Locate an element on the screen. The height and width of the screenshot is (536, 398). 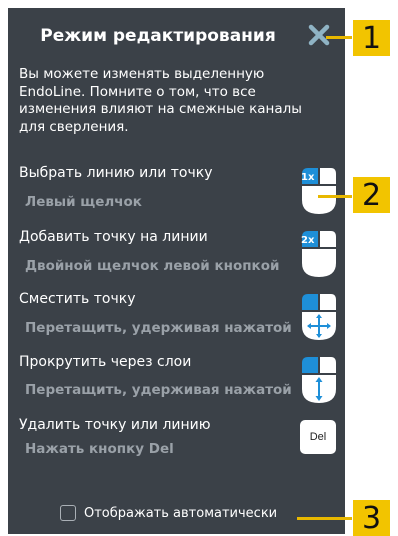
auto-show-checkbox is located at coordinates (68, 513).